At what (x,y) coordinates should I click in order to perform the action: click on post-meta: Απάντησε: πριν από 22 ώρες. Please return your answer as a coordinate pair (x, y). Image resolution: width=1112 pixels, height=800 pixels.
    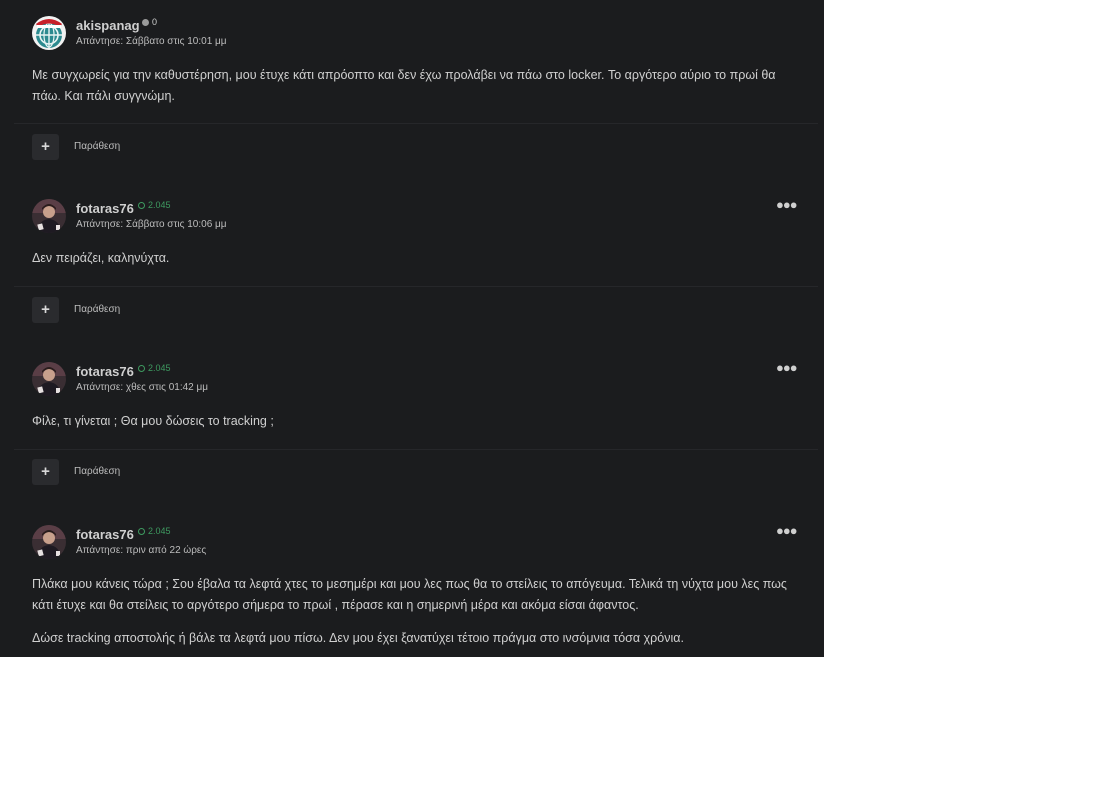
    Looking at the image, I should click on (141, 550).